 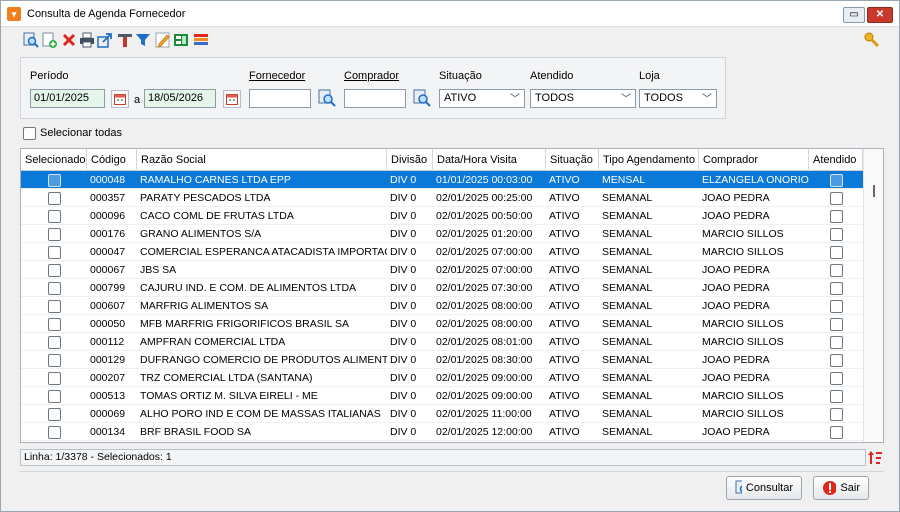 What do you see at coordinates (572, 160) in the screenshot?
I see `column-header-situacao: Situação` at bounding box center [572, 160].